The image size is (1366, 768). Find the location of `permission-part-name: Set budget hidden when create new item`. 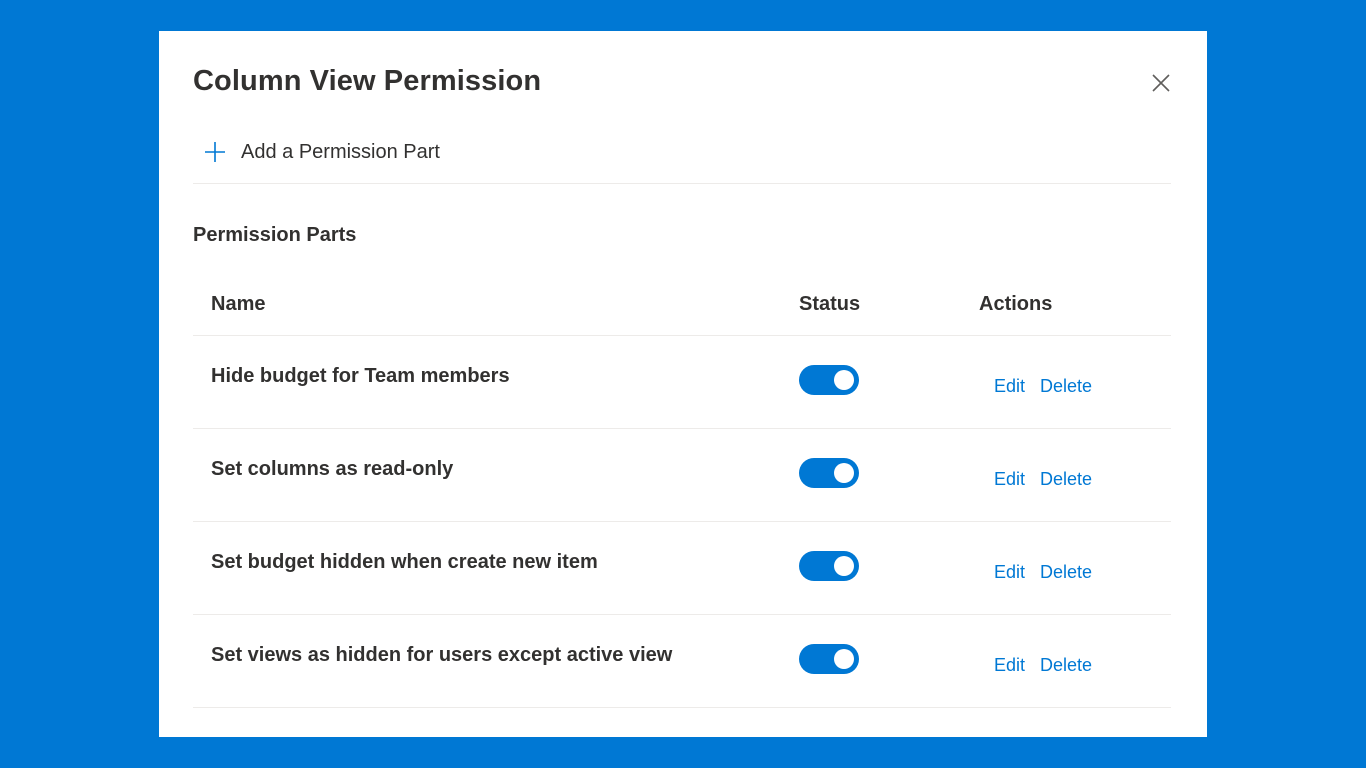

permission-part-name: Set budget hidden when create new item is located at coordinates (404, 562).